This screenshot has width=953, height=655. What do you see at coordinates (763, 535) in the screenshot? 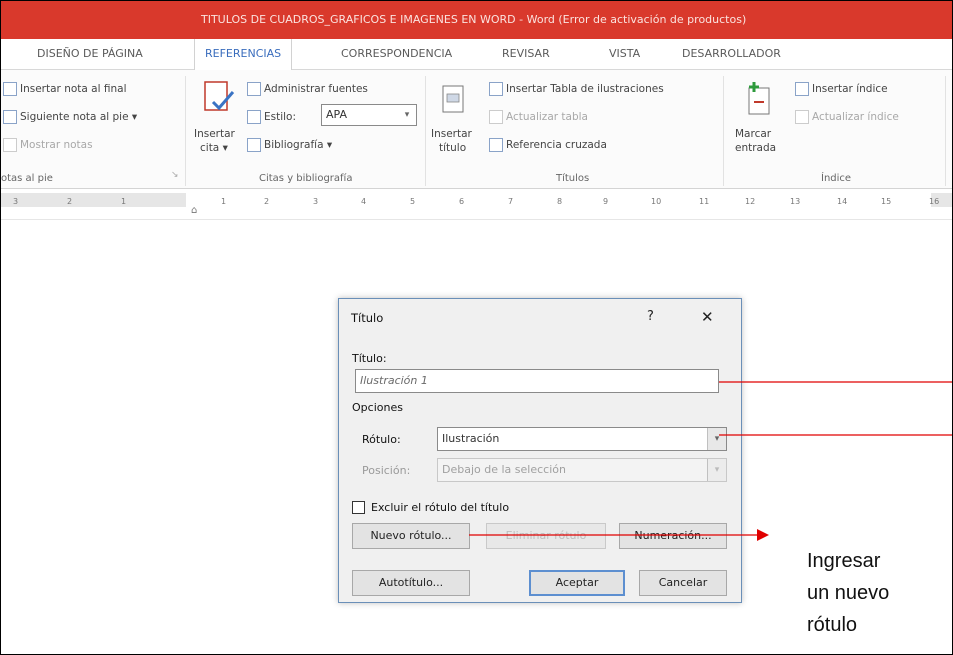
I see `arrow-head-icon` at bounding box center [763, 535].